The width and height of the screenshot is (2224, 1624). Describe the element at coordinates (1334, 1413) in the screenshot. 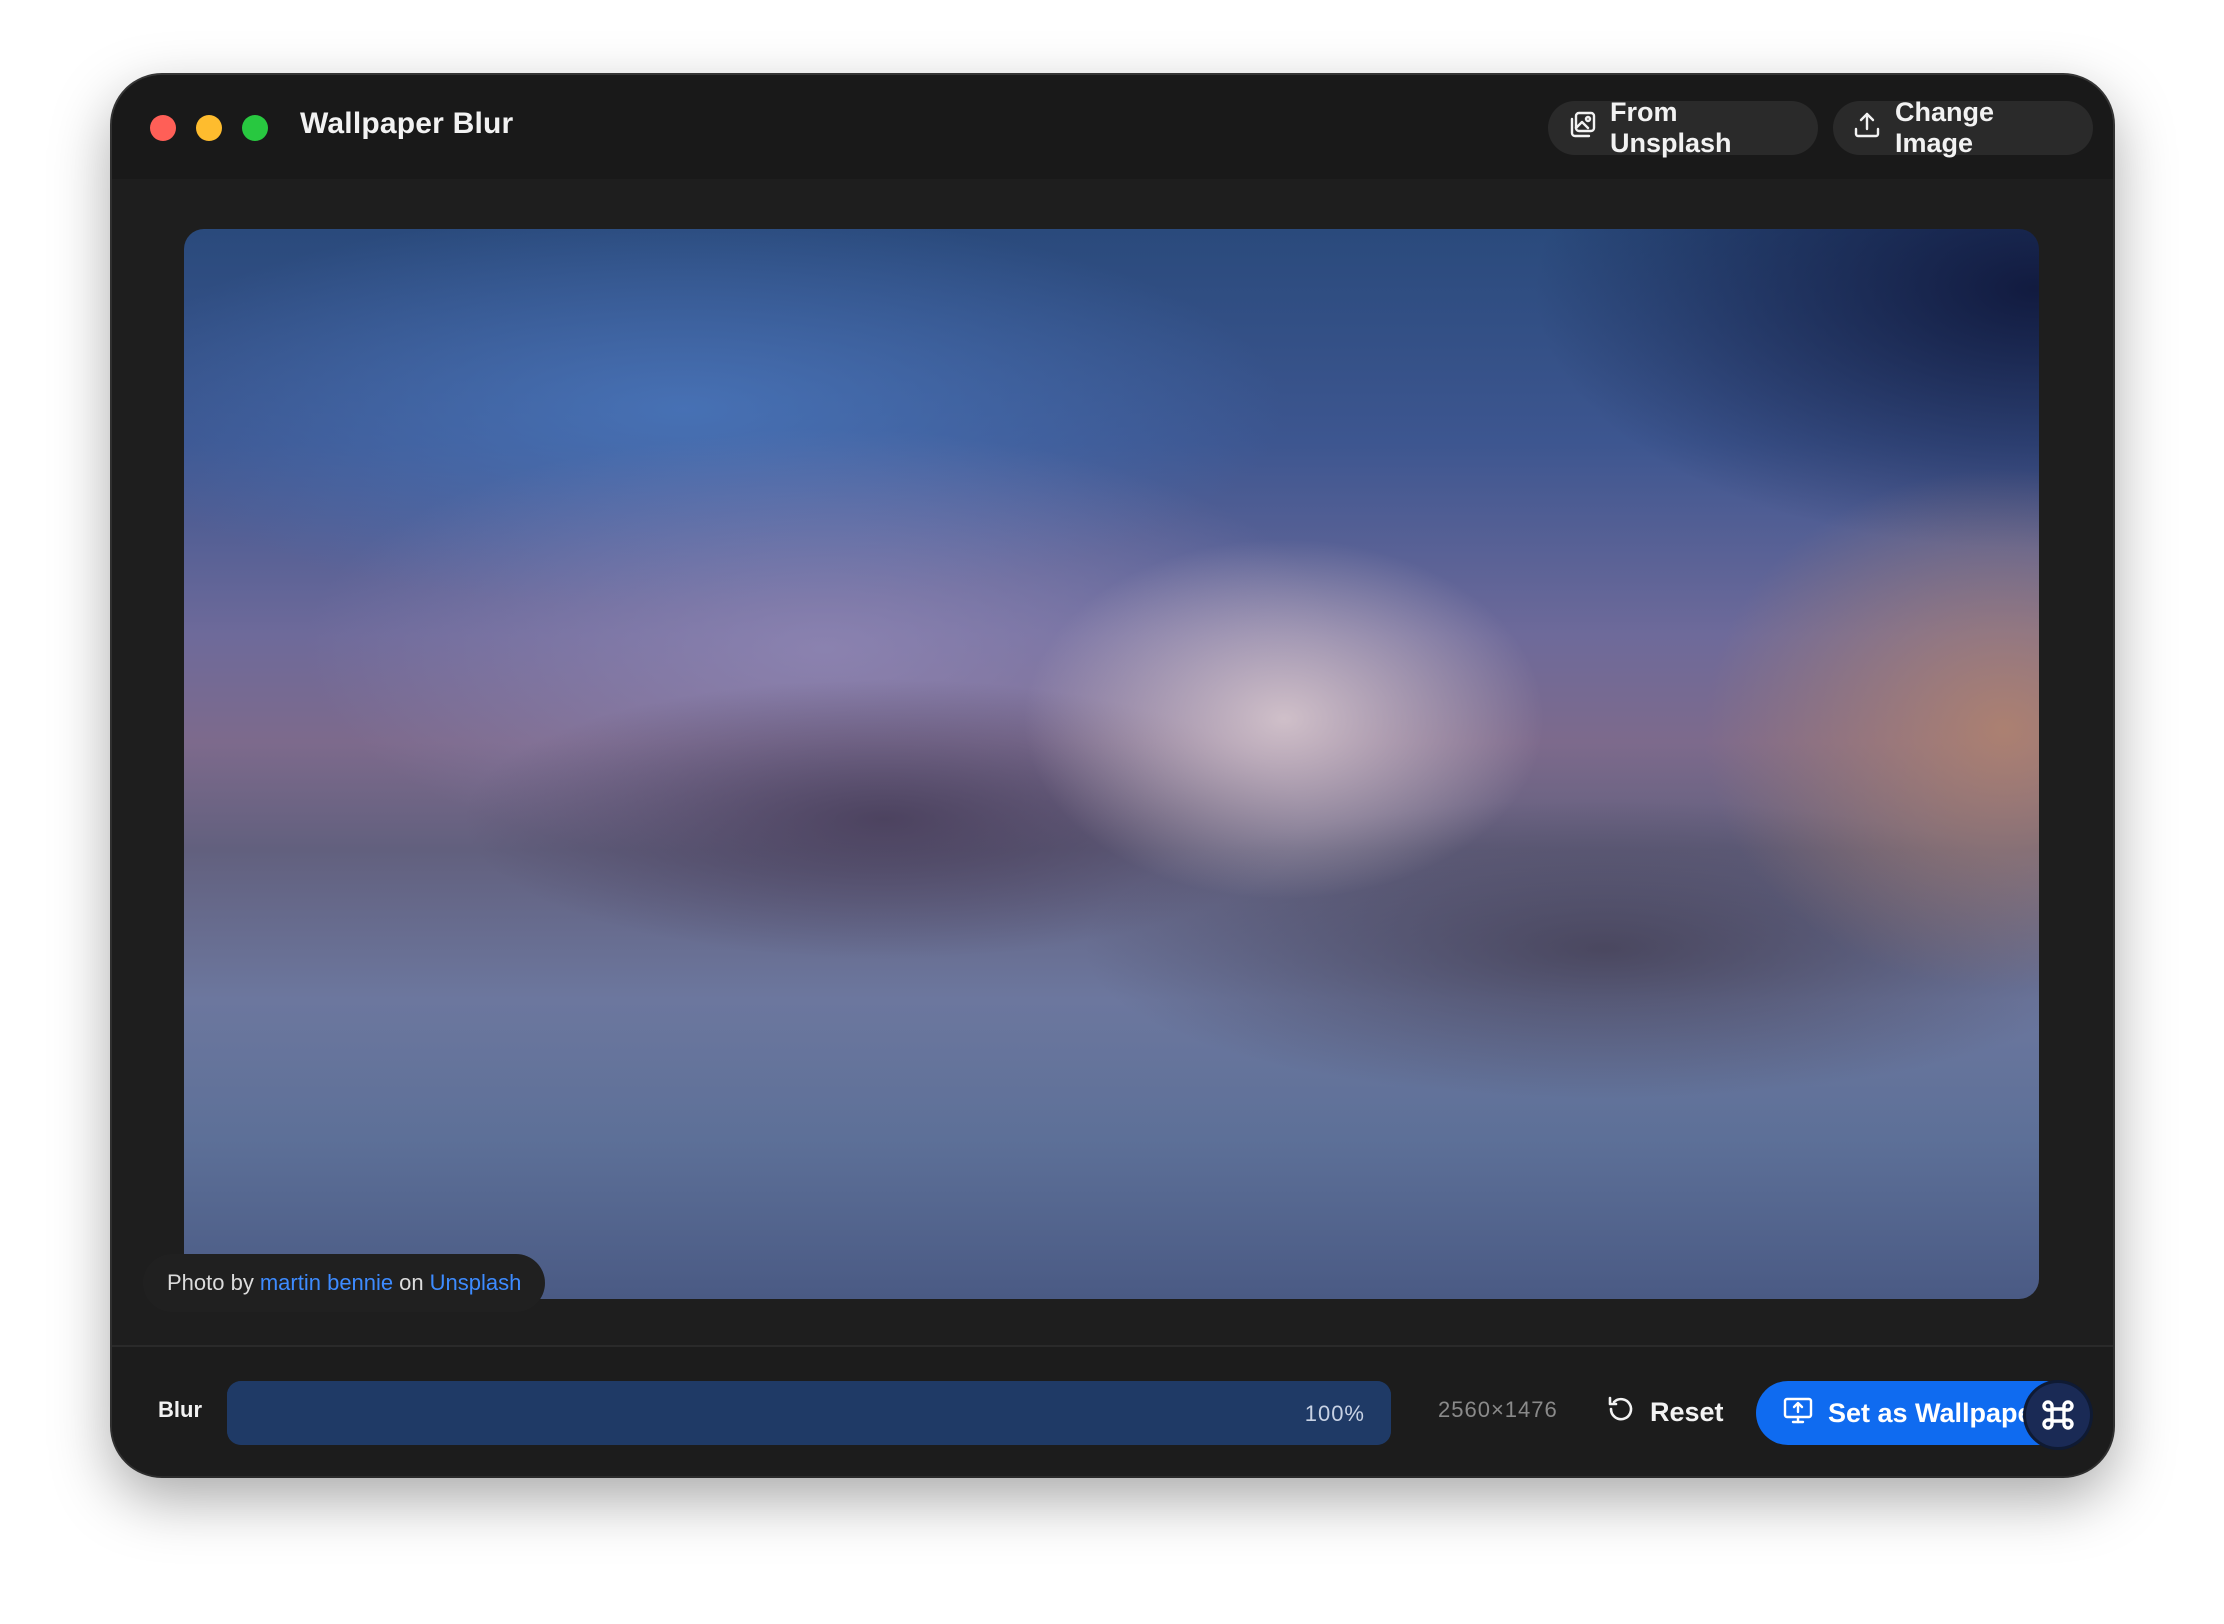

I see `blur-value: 100%` at that location.